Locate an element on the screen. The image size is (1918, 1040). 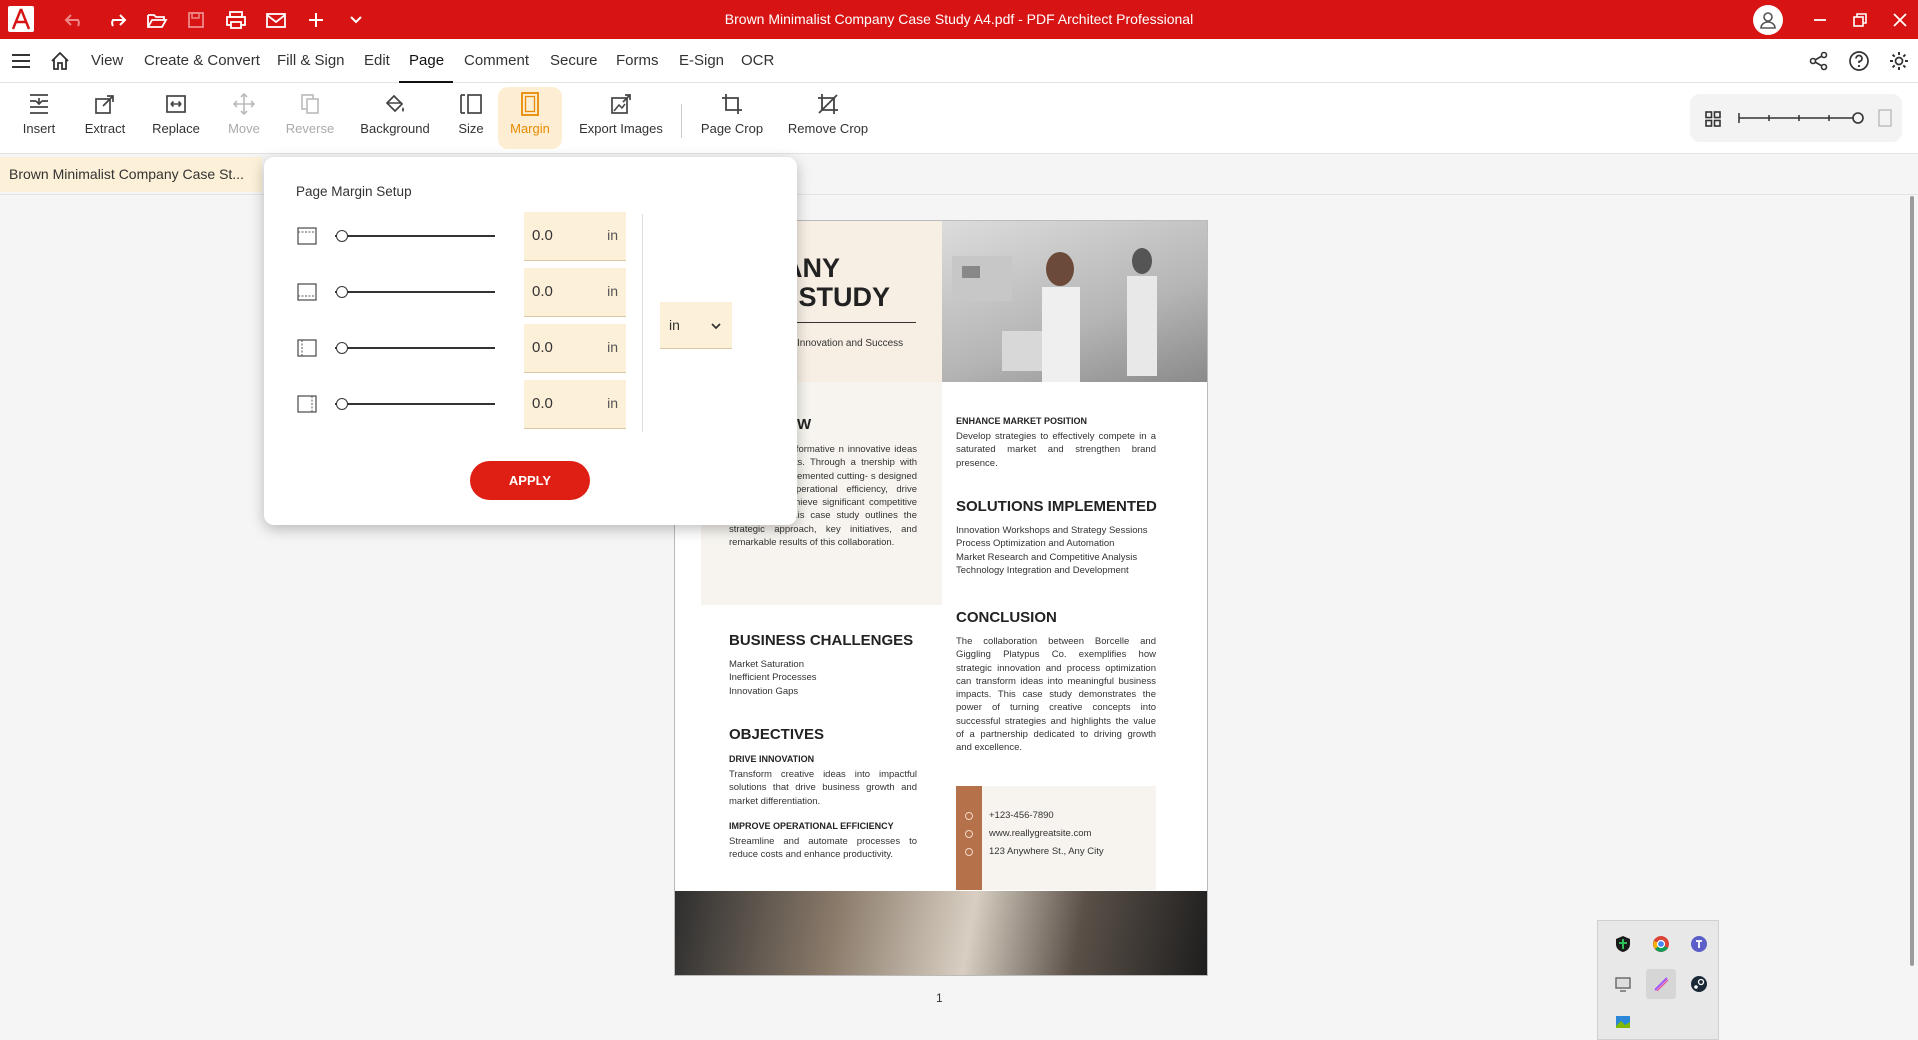
left-margin-slider-knob is located at coordinates (342, 348).